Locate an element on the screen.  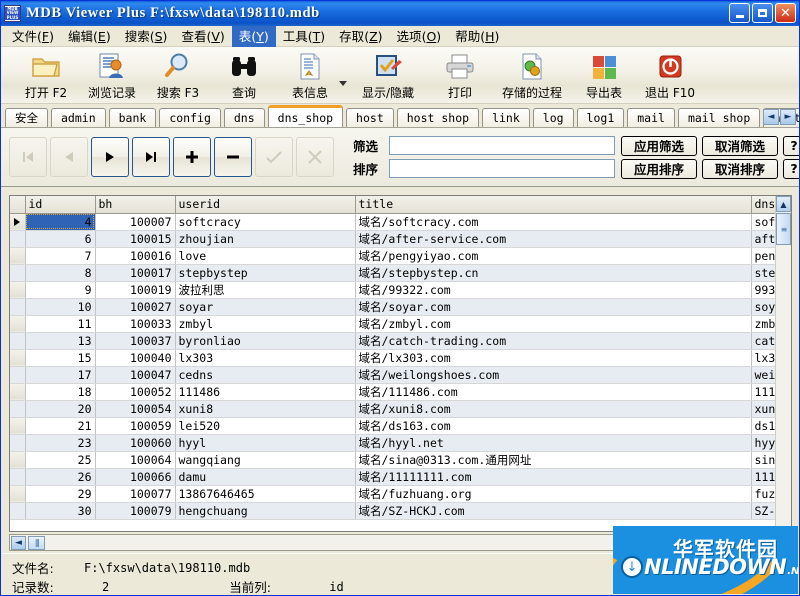
cell-id: 29 is located at coordinates (60, 494).